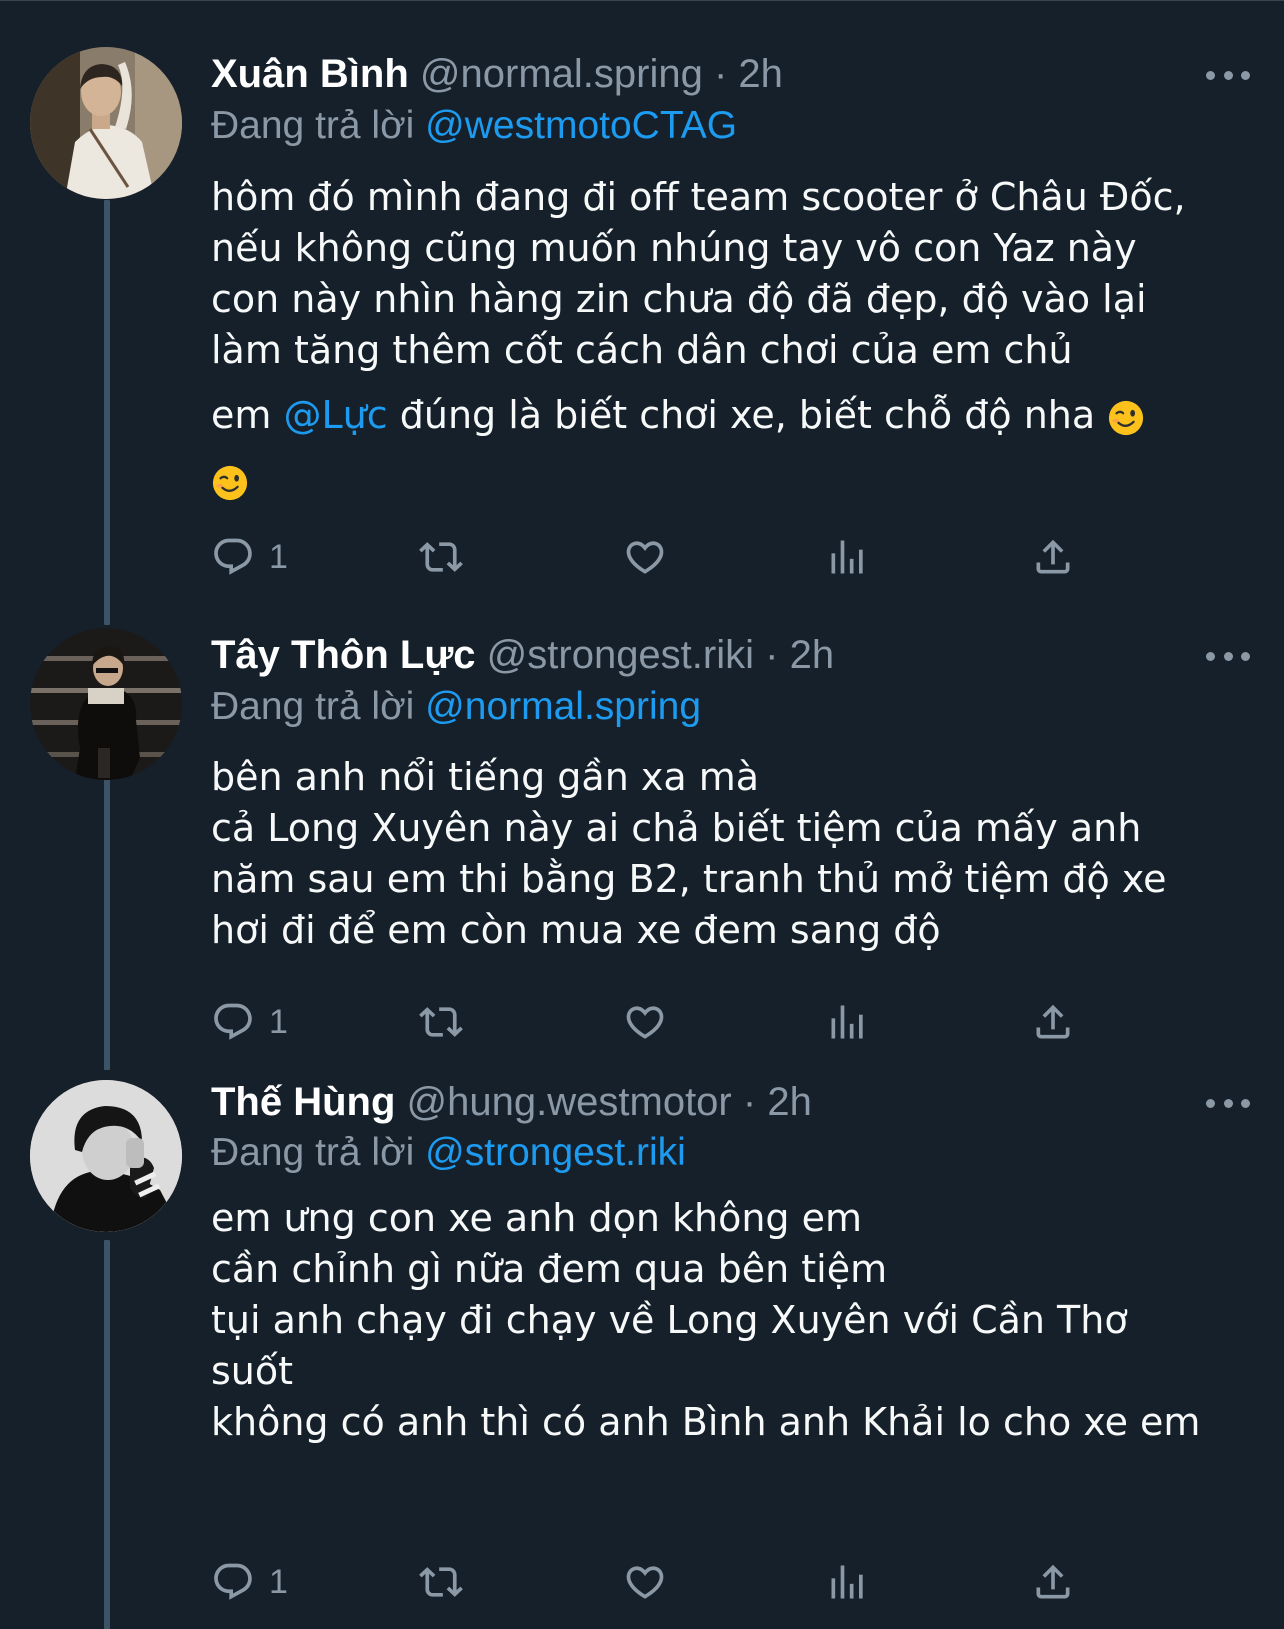 The width and height of the screenshot is (1284, 1629). I want to click on tweet-text-line: bên anh nổi tiếng gần xa mà, so click(485, 777).